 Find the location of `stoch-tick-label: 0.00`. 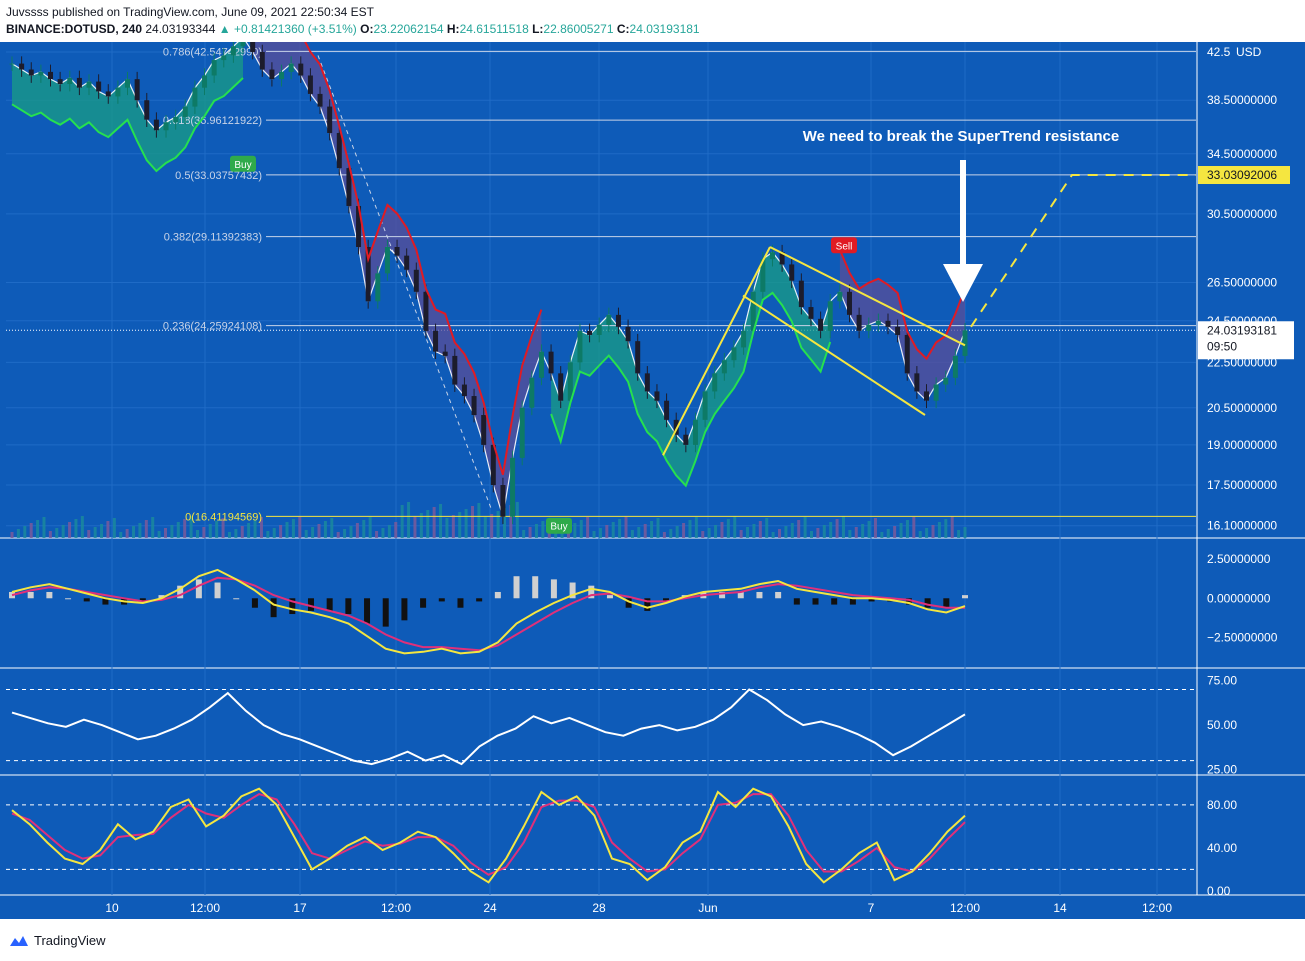

stoch-tick-label: 0.00 is located at coordinates (1219, 891).